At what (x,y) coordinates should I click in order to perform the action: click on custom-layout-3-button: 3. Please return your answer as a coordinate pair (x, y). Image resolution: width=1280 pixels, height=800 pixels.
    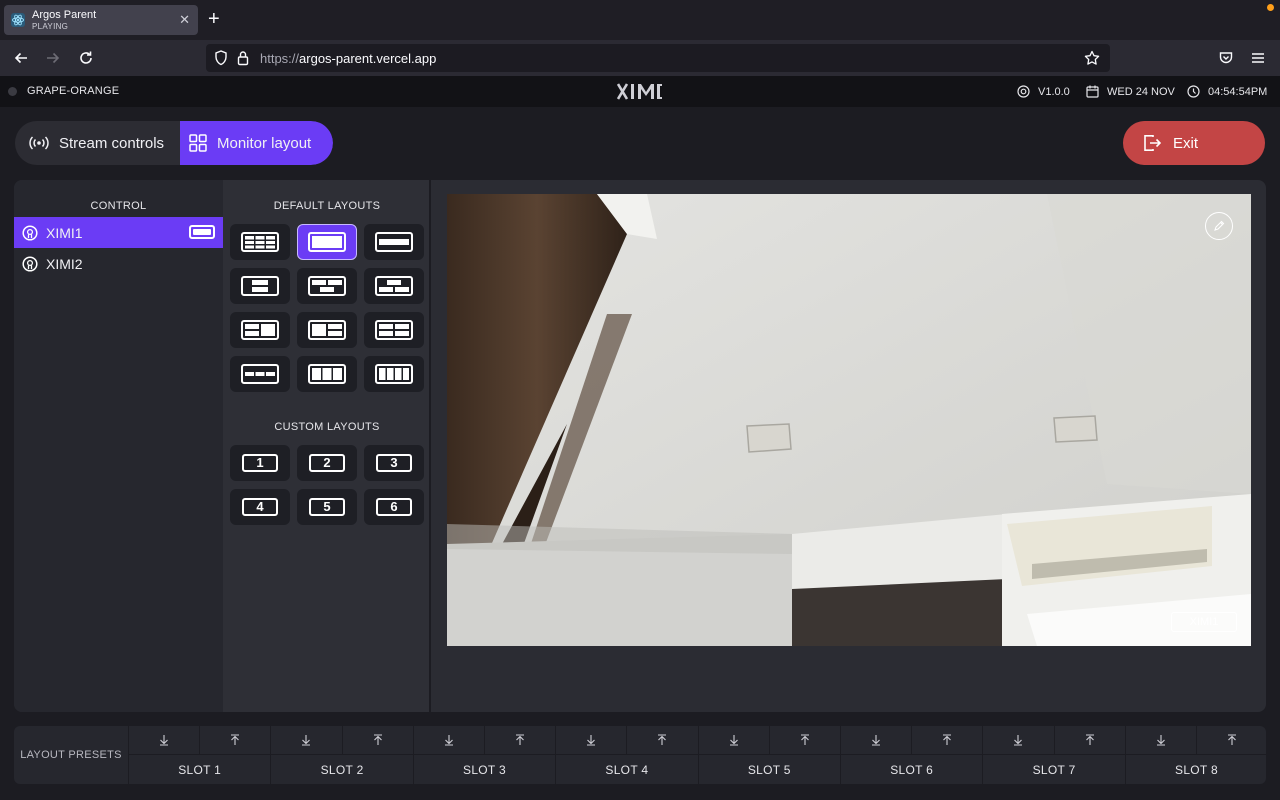
    Looking at the image, I should click on (394, 463).